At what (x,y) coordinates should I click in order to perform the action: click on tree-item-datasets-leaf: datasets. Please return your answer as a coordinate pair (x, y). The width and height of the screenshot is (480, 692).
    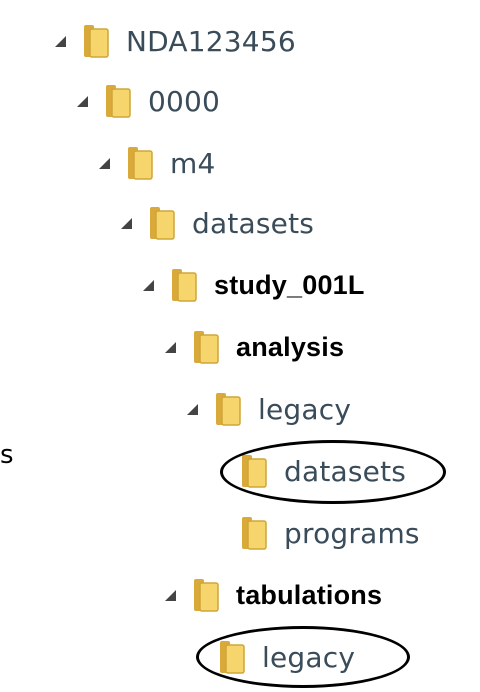
    Looking at the image, I should click on (323, 471).